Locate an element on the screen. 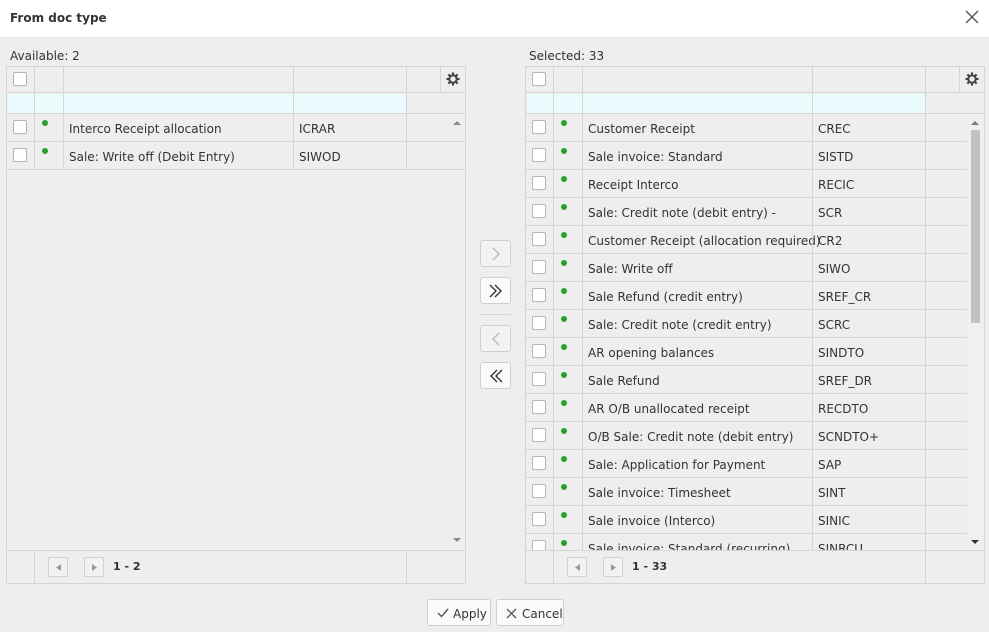 This screenshot has width=989, height=632. selected-row-code: SAP is located at coordinates (830, 465).